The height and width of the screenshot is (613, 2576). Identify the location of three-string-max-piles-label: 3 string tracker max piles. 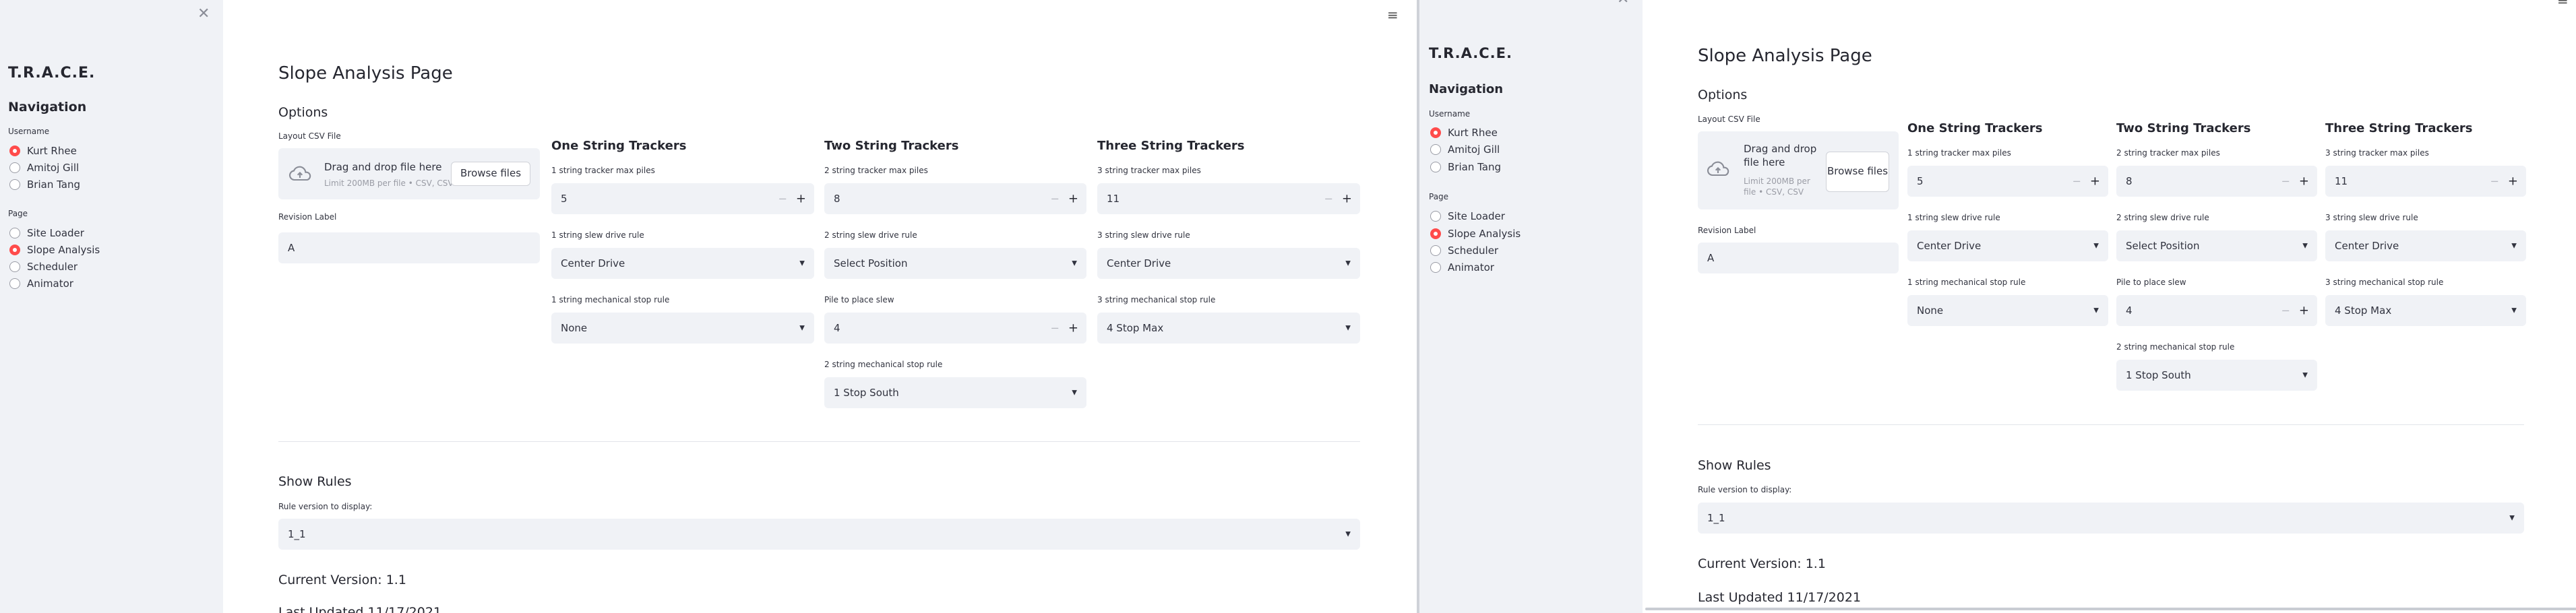
(1149, 170).